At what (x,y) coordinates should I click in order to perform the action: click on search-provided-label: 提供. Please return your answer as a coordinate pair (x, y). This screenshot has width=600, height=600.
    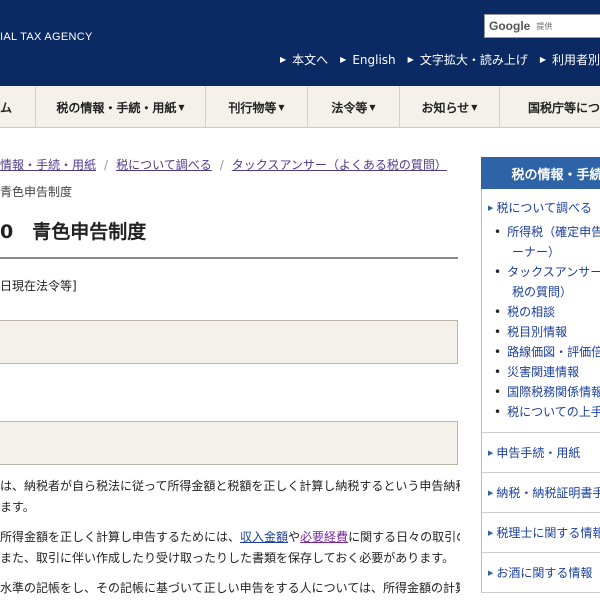
    Looking at the image, I should click on (544, 26).